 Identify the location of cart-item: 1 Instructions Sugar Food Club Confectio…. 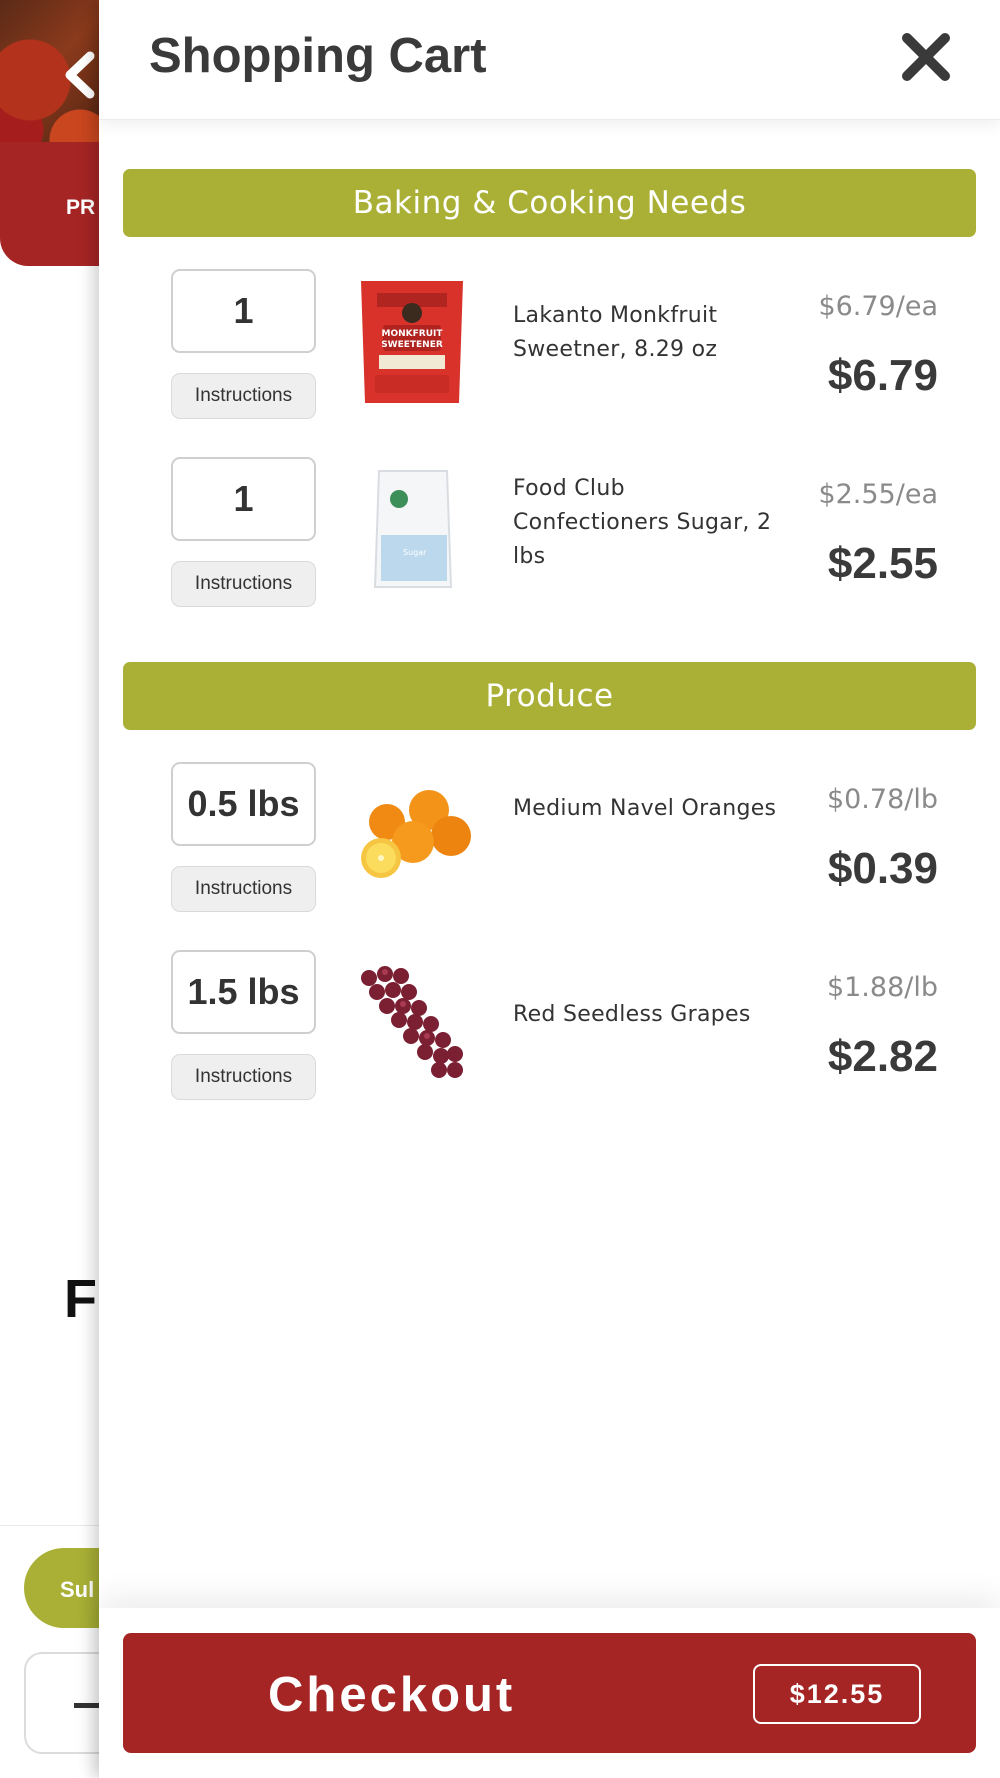
(549, 537).